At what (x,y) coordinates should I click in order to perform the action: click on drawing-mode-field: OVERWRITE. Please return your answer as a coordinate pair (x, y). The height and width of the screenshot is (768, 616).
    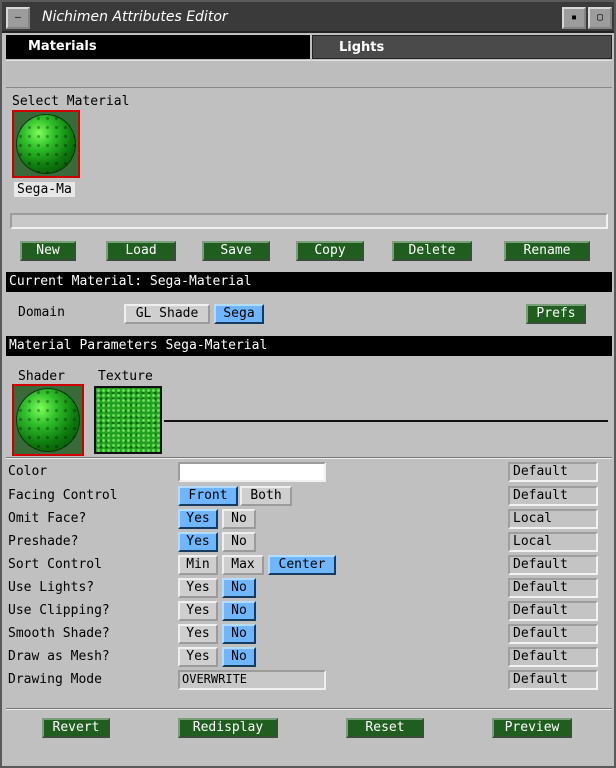
    Looking at the image, I should click on (252, 680).